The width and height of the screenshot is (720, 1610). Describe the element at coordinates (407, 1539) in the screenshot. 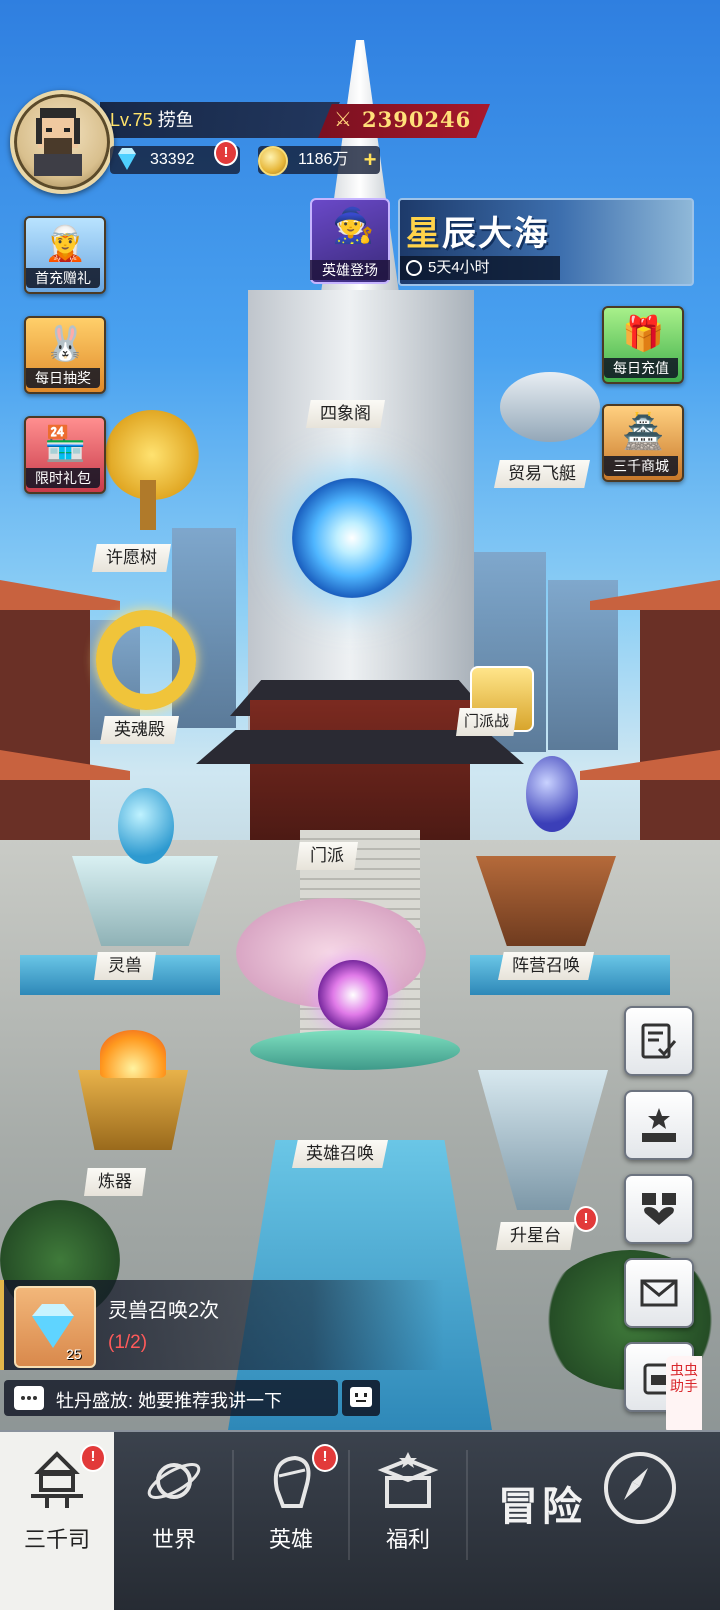

I see `tab-welfare-label: 福利` at that location.